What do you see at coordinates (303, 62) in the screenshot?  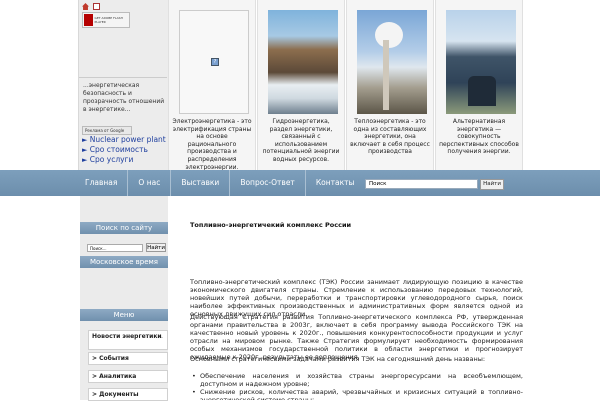 I see `hydro-dam-image` at bounding box center [303, 62].